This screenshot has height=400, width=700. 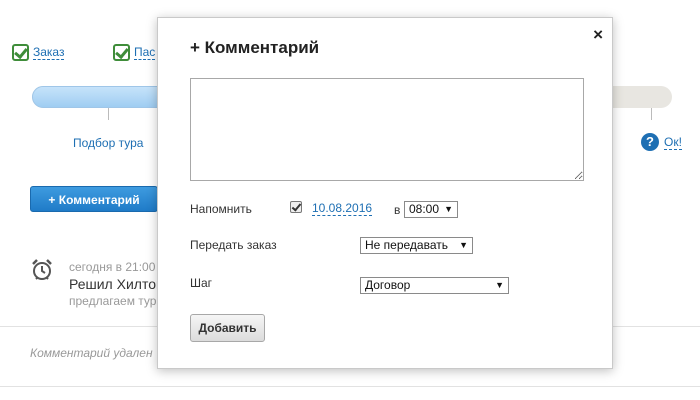 What do you see at coordinates (673, 143) in the screenshot?
I see `ok-link: Ок!` at bounding box center [673, 143].